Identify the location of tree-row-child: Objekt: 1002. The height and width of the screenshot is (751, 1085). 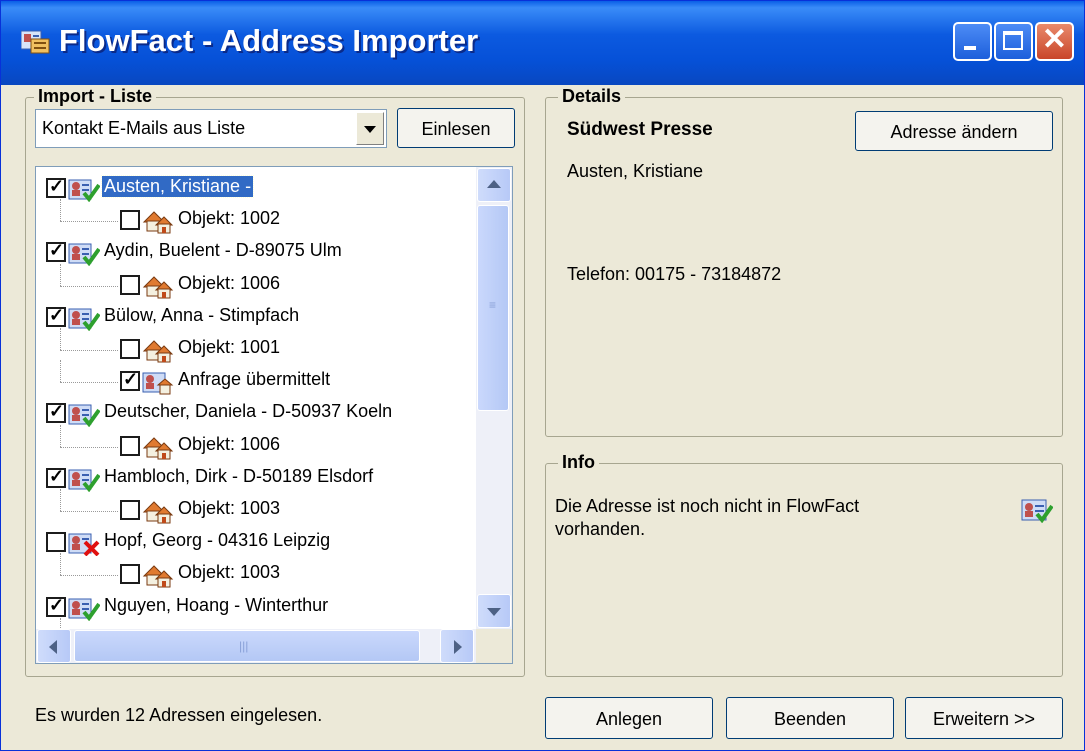
(256, 221).